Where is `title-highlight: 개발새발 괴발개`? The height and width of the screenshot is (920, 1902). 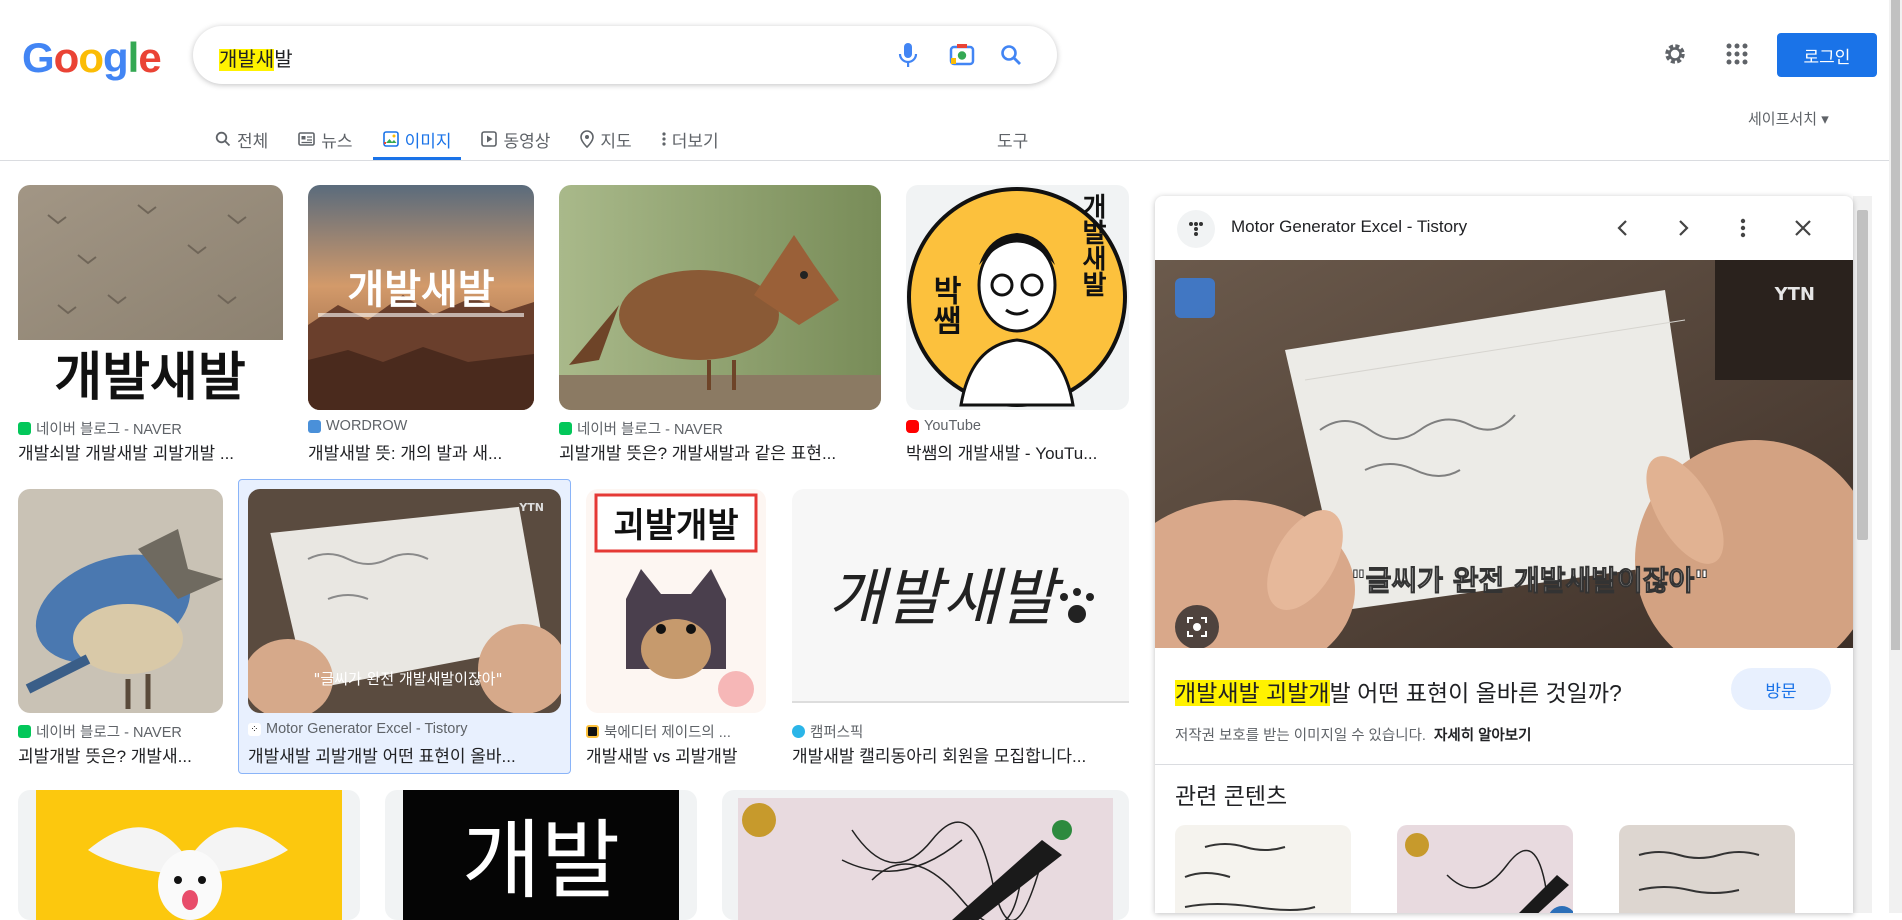 title-highlight: 개발새발 괴발개 is located at coordinates (1252, 693).